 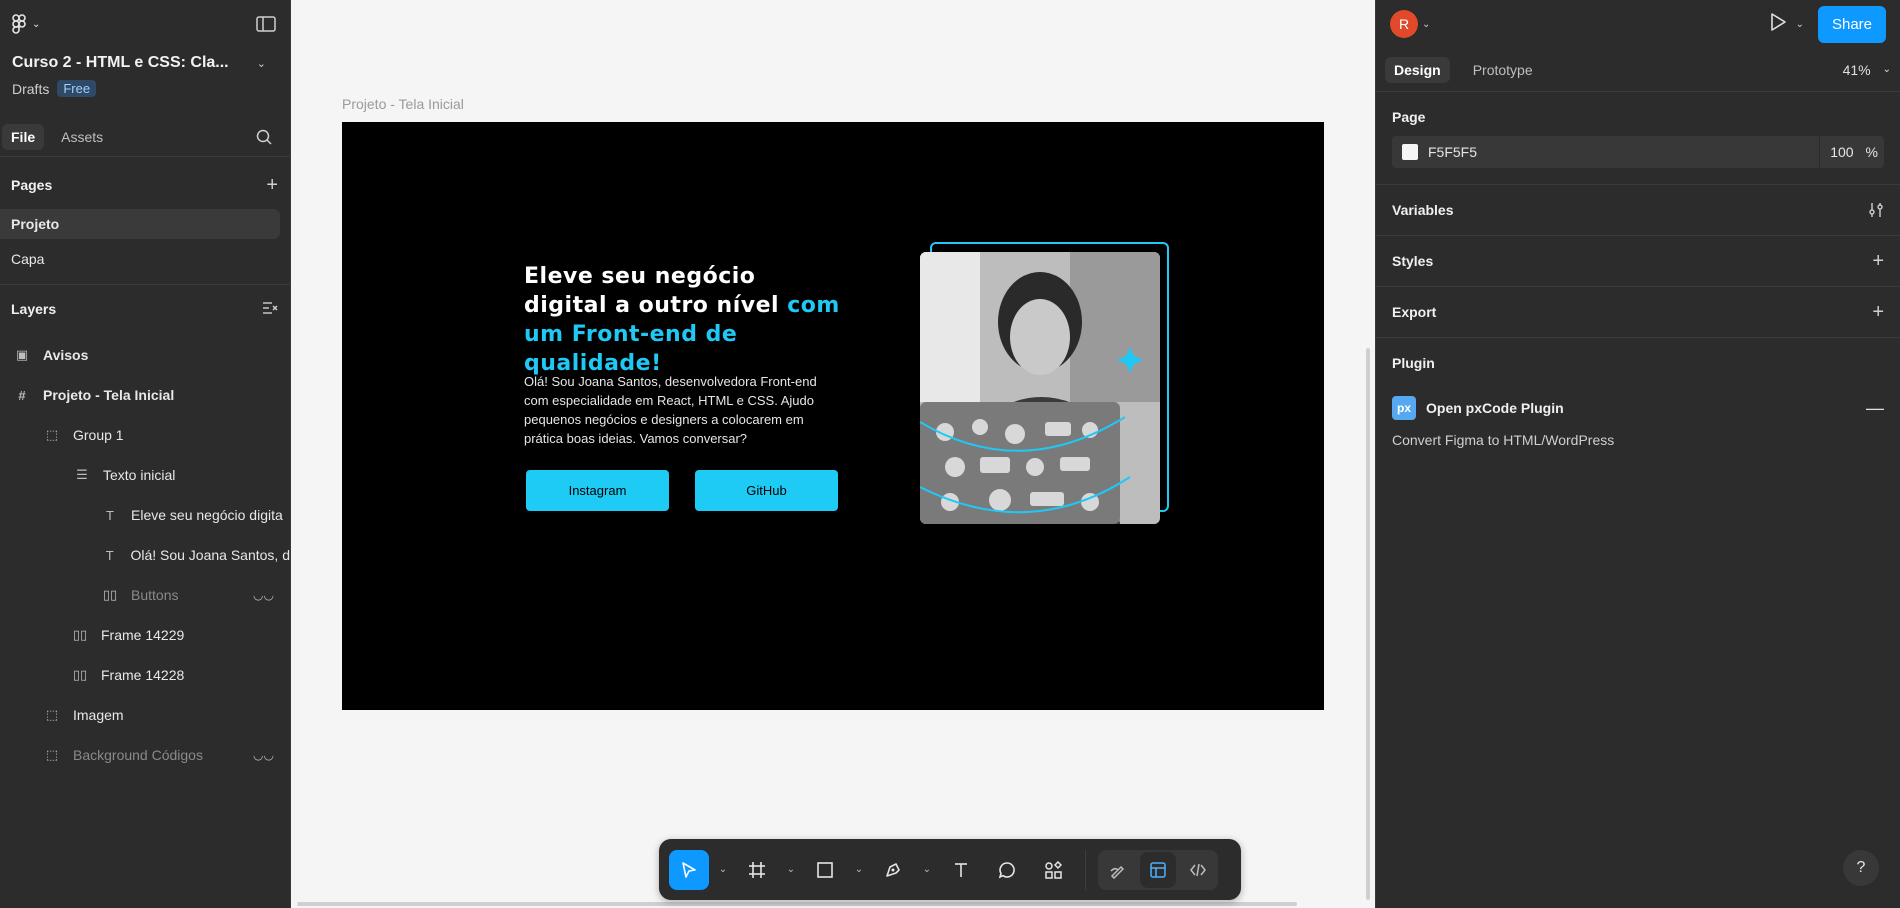 What do you see at coordinates (1417, 69) in the screenshot?
I see `tab-design: Design` at bounding box center [1417, 69].